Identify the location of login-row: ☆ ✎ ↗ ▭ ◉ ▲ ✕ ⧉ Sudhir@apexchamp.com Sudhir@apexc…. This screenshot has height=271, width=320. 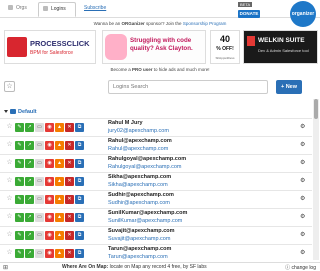
(156, 199).